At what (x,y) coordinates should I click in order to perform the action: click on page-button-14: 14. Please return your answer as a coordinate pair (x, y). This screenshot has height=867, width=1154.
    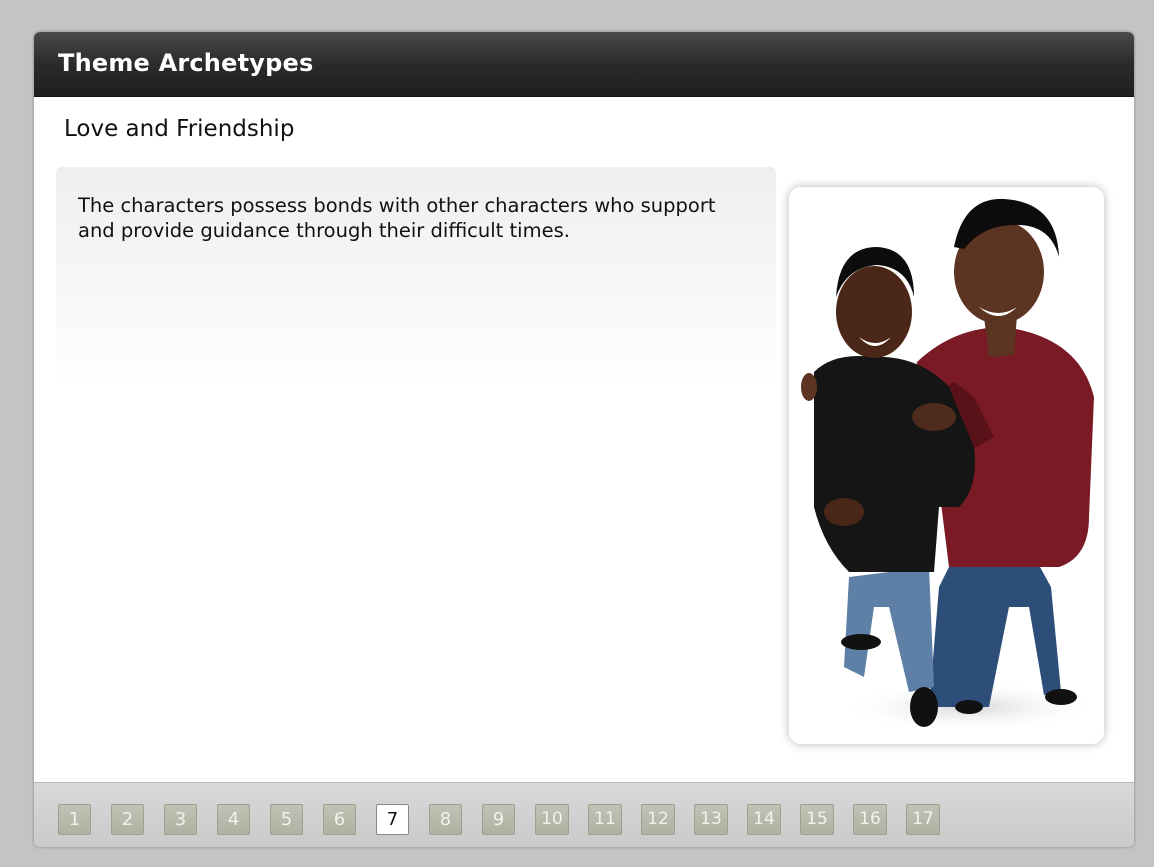
    Looking at the image, I should click on (764, 819).